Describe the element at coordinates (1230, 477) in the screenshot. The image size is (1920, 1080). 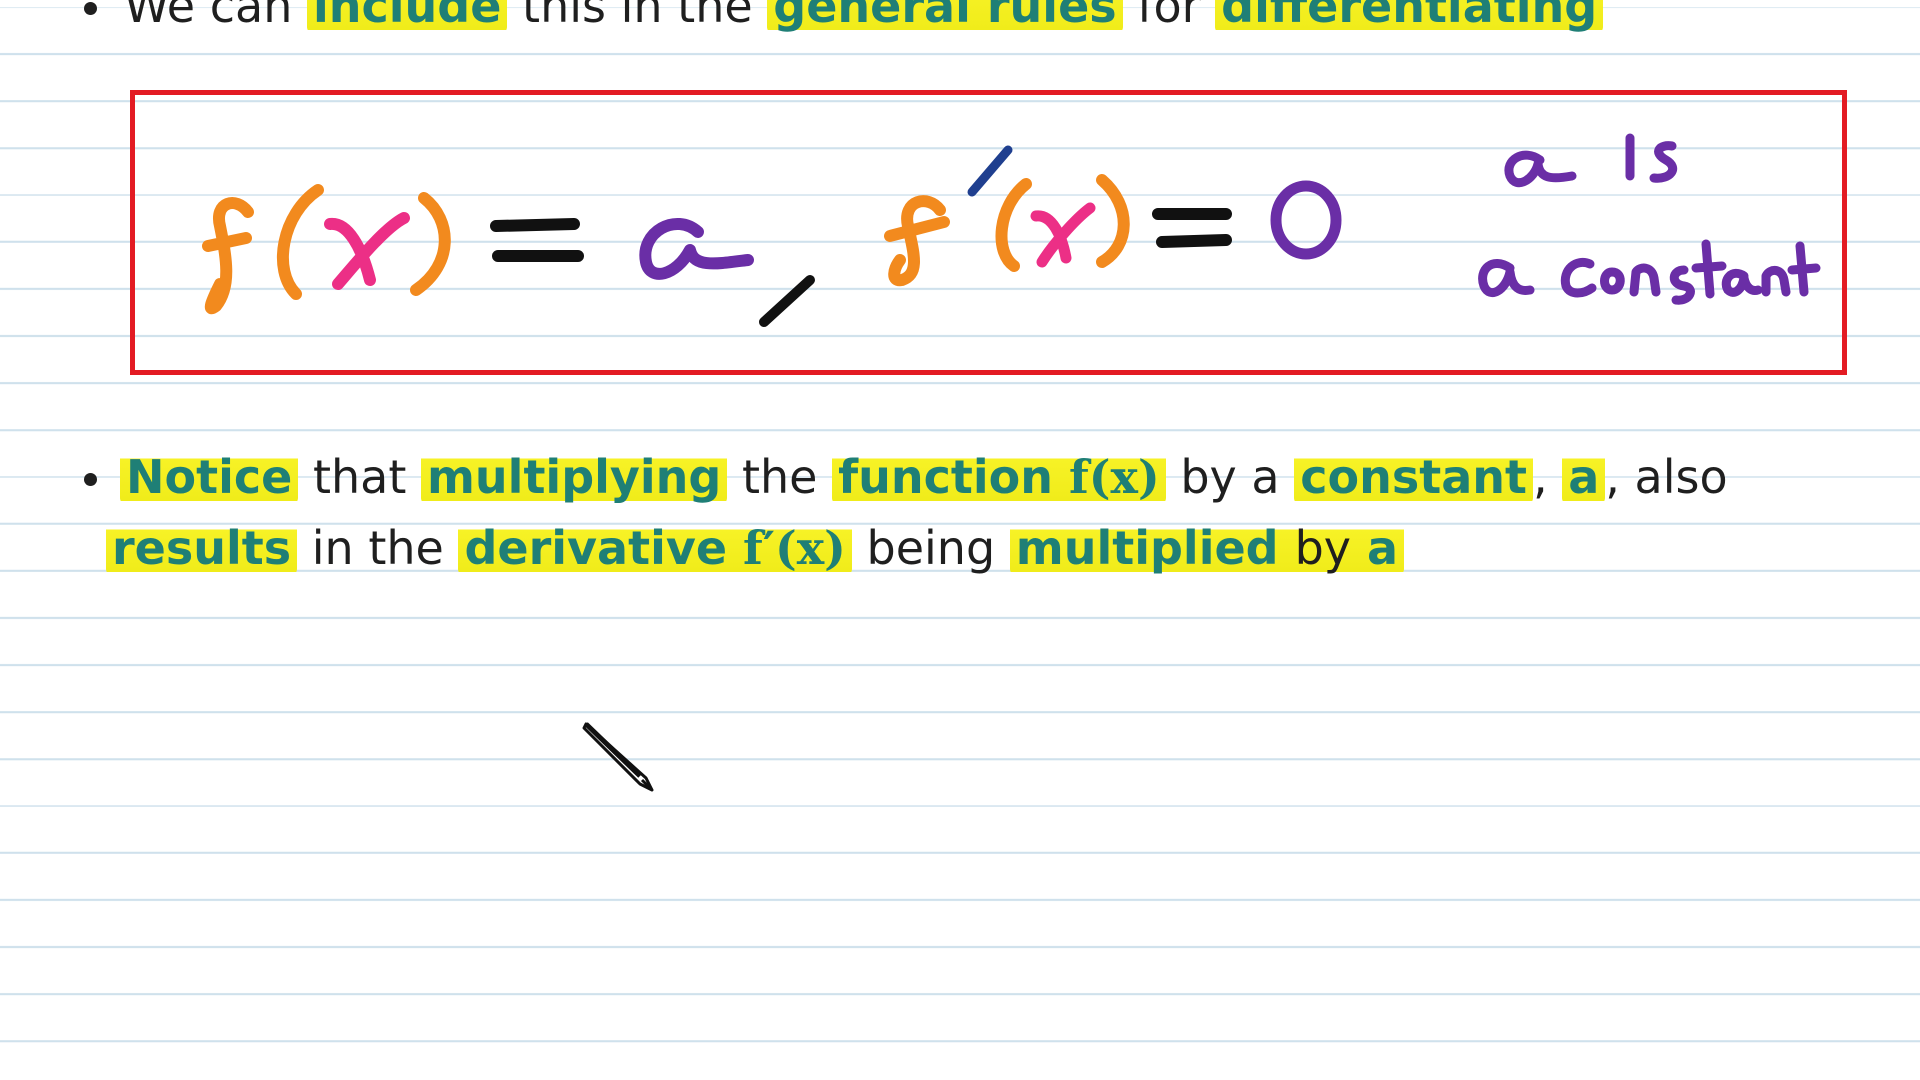
I see `line2-by-a: by a` at that location.